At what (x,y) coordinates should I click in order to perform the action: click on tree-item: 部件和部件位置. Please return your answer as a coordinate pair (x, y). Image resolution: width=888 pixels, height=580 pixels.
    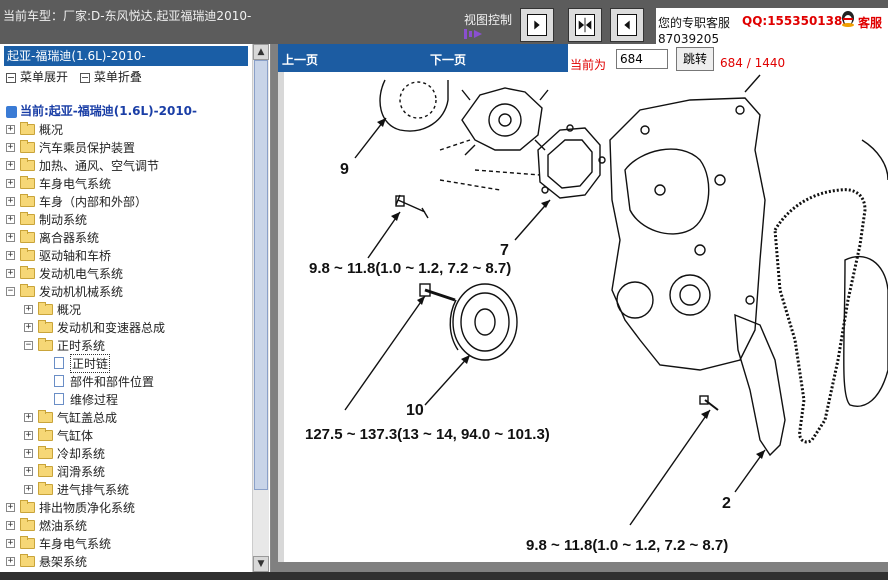
    Looking at the image, I should click on (98, 381).